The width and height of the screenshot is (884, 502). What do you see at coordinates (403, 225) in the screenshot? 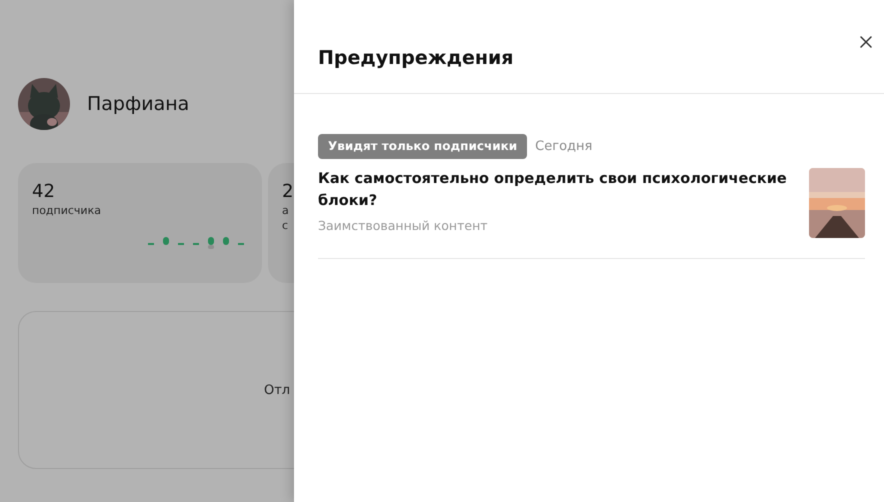
I see `warning-reason: Заимствованный контент` at bounding box center [403, 225].